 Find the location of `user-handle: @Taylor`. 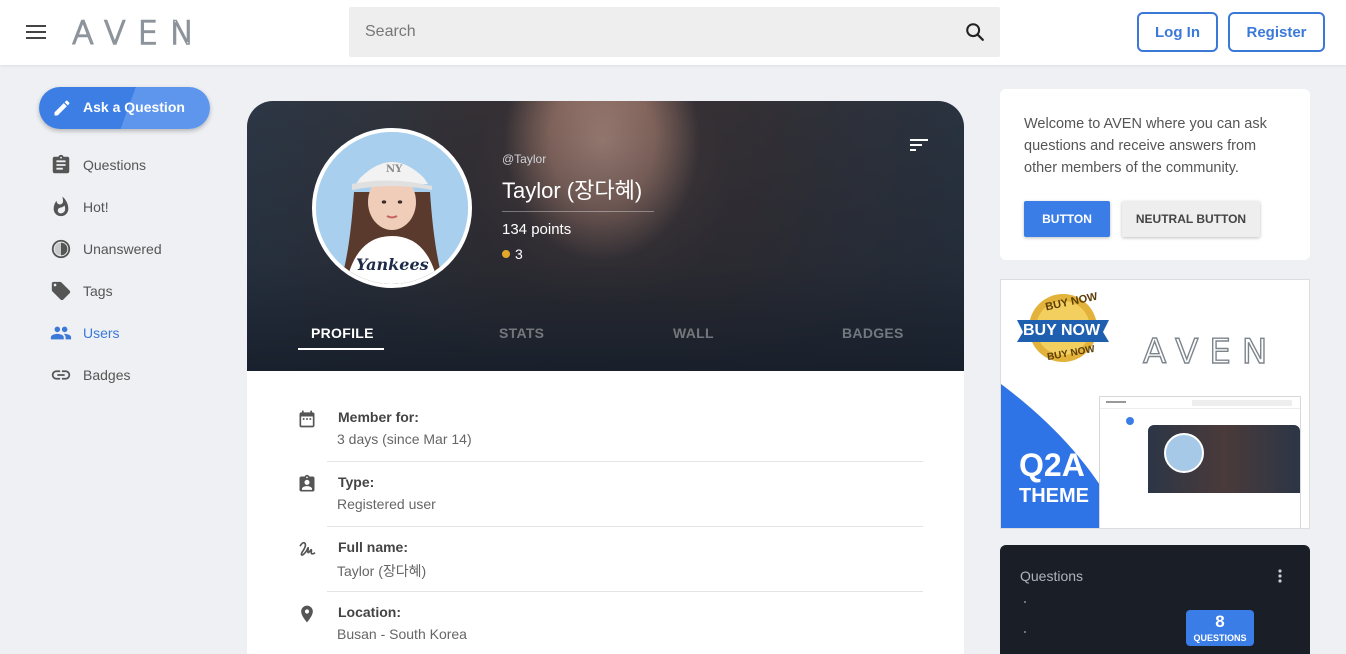

user-handle: @Taylor is located at coordinates (524, 159).